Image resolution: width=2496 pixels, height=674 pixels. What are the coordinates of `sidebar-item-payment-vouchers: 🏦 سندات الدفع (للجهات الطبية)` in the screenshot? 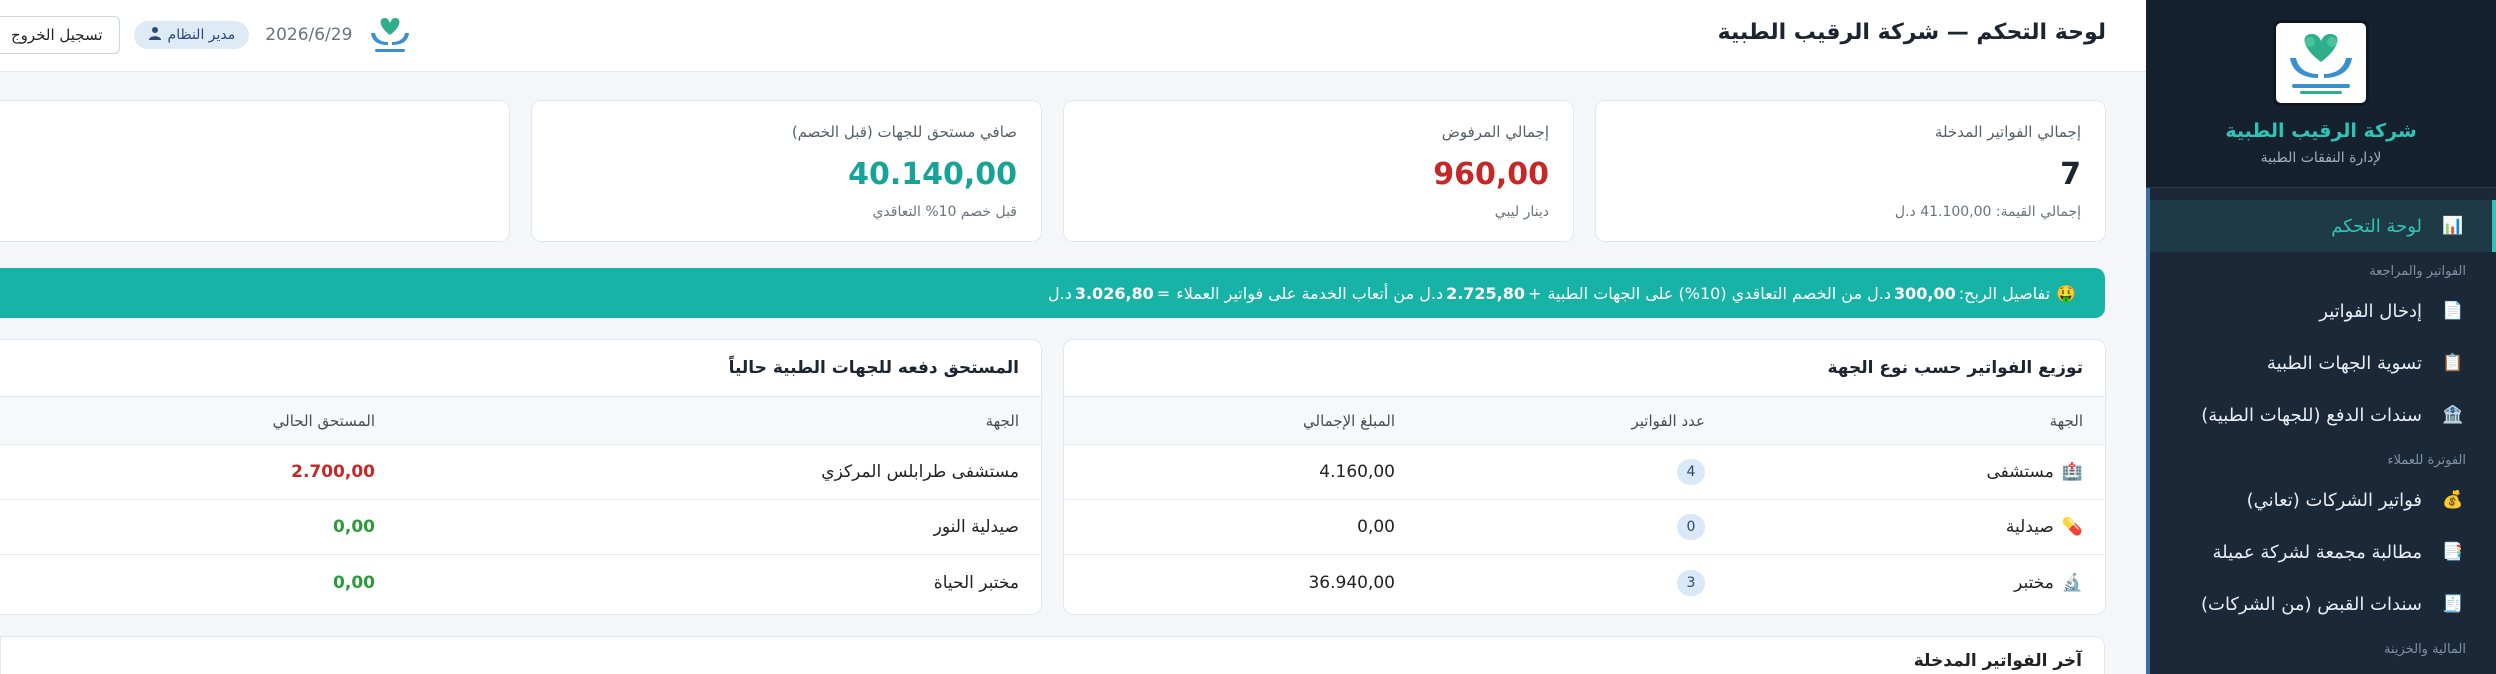 It's located at (2321, 415).